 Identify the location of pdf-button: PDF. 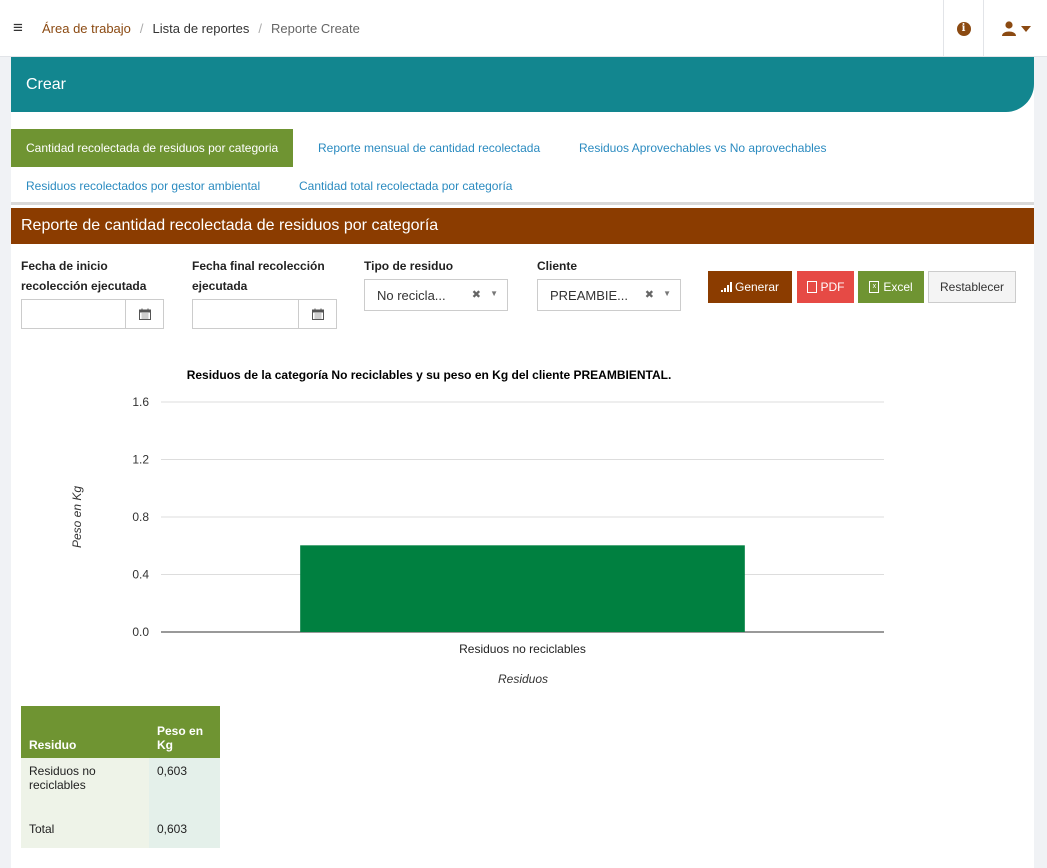
(825, 287).